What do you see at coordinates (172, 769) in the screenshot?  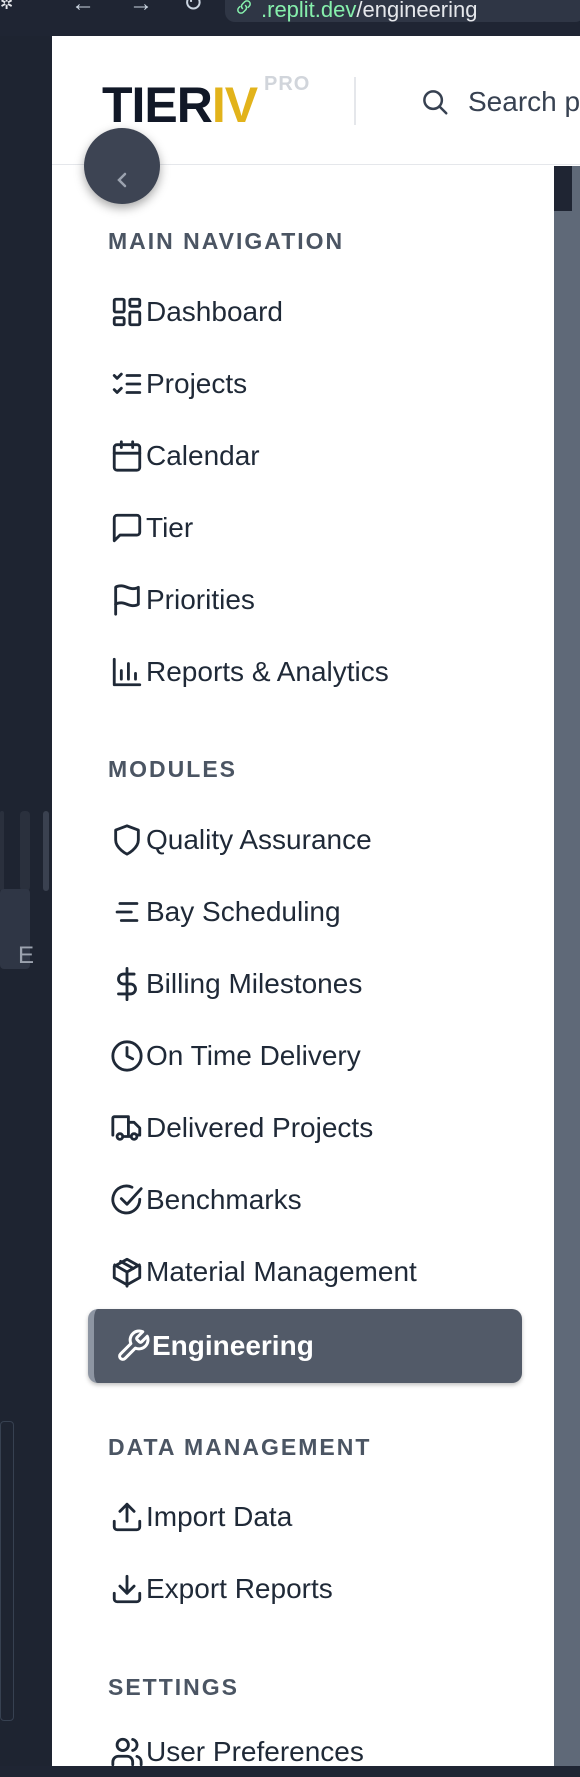 I see `section-title-modules: MODULES` at bounding box center [172, 769].